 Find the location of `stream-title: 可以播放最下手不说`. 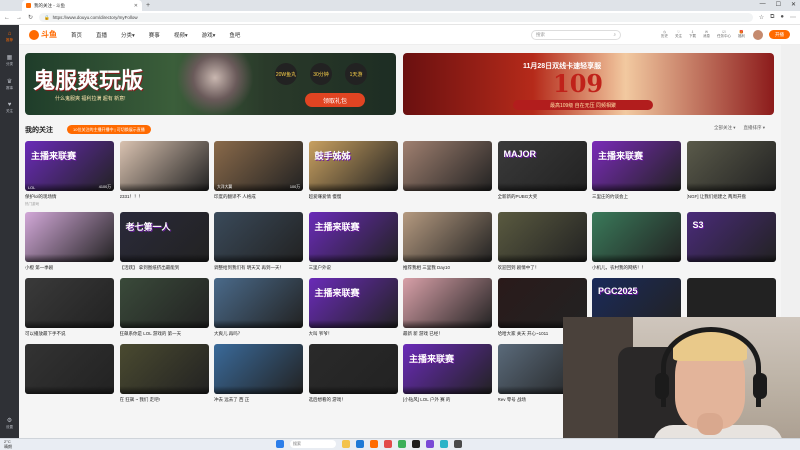

stream-title: 可以播放最下手不说 is located at coordinates (69, 334).